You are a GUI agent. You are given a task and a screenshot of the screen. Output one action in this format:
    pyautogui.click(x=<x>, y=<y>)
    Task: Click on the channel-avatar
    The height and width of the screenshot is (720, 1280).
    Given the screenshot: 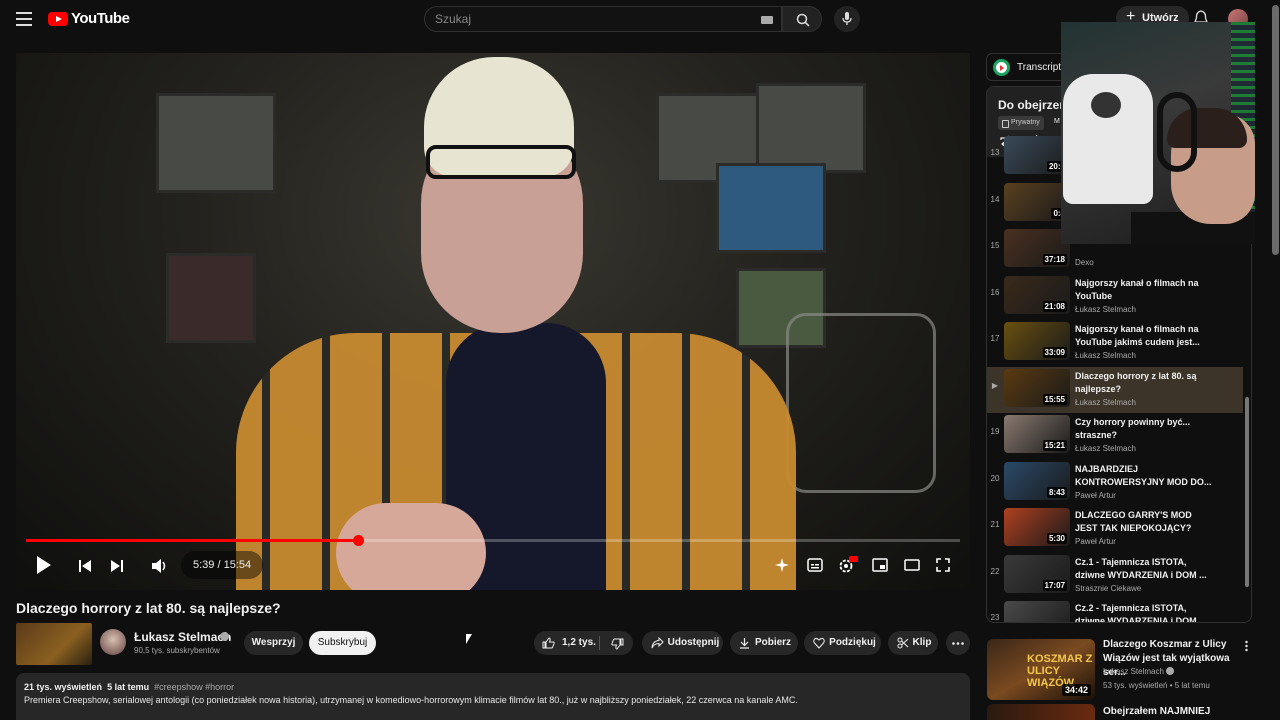 What is the action you would take?
    pyautogui.click(x=113, y=642)
    